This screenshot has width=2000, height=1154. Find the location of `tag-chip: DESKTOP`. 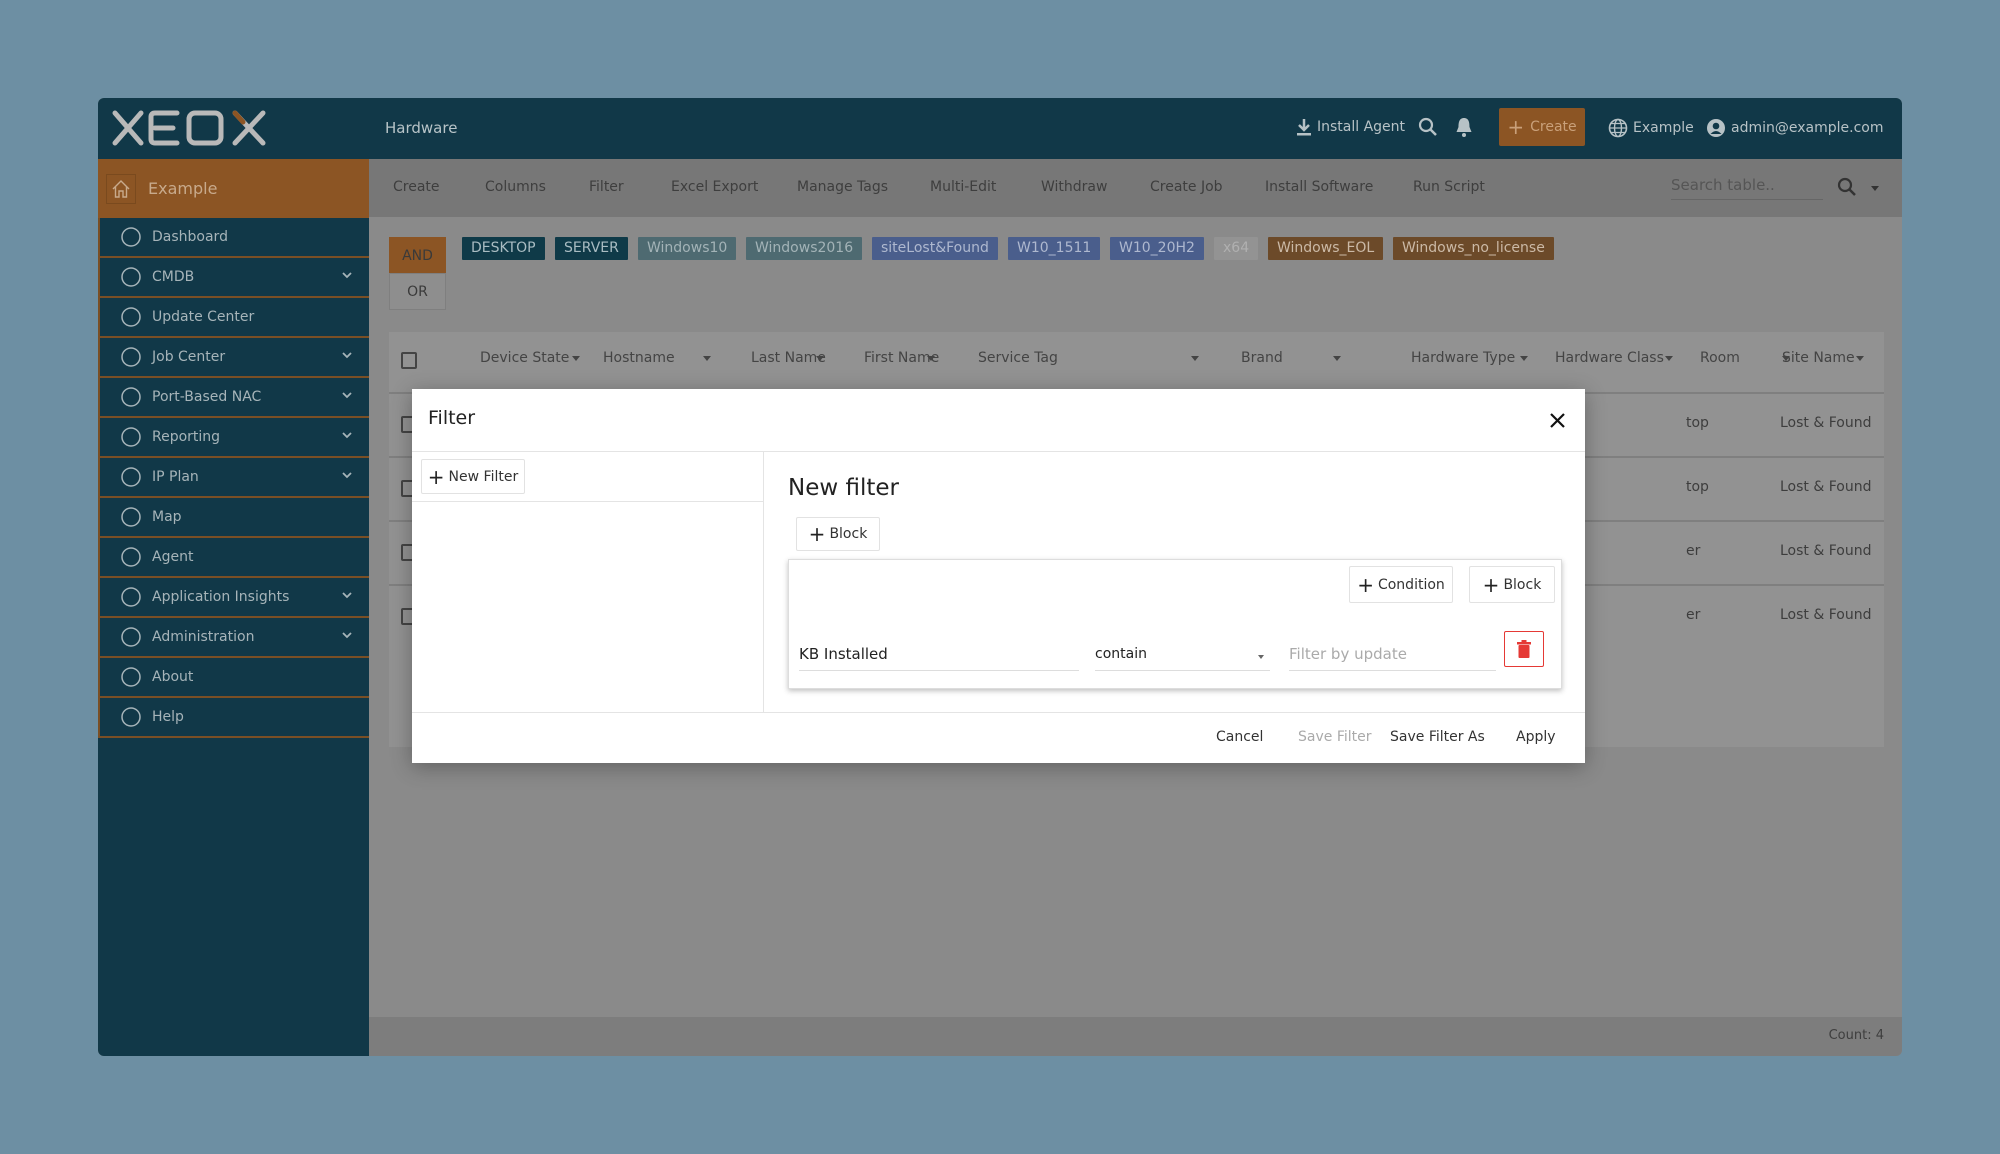

tag-chip: DESKTOP is located at coordinates (503, 248).